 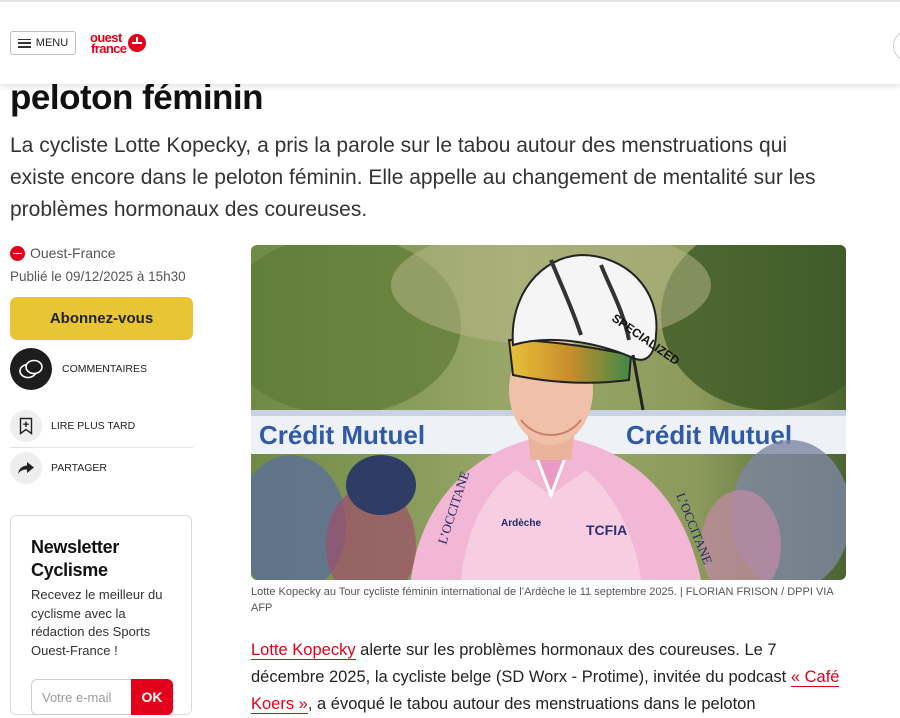 What do you see at coordinates (101, 318) in the screenshot?
I see `subscribe-button: Abonnez-vous` at bounding box center [101, 318].